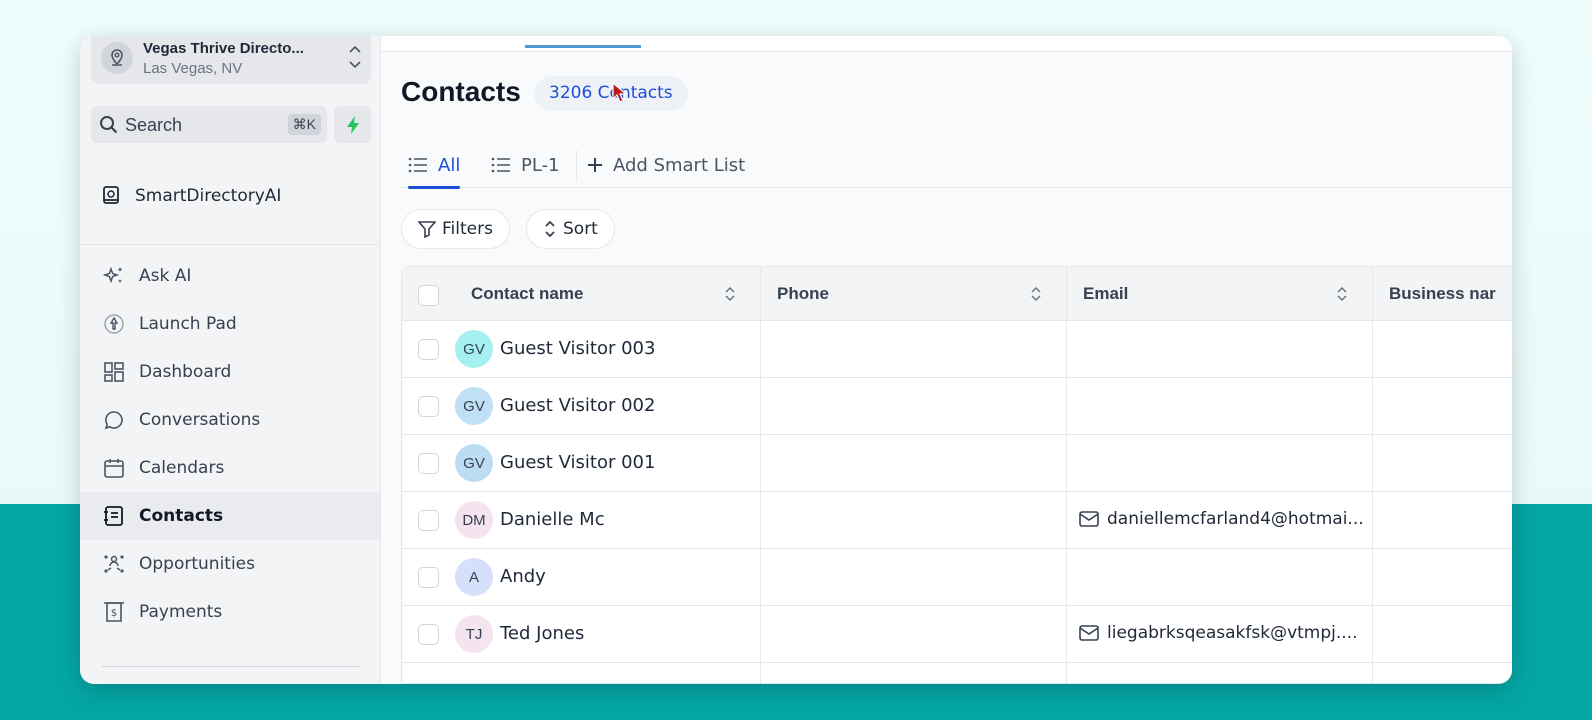 Image resolution: width=1592 pixels, height=720 pixels. What do you see at coordinates (1442, 294) in the screenshot?
I see `column-header-business-name: Business nar` at bounding box center [1442, 294].